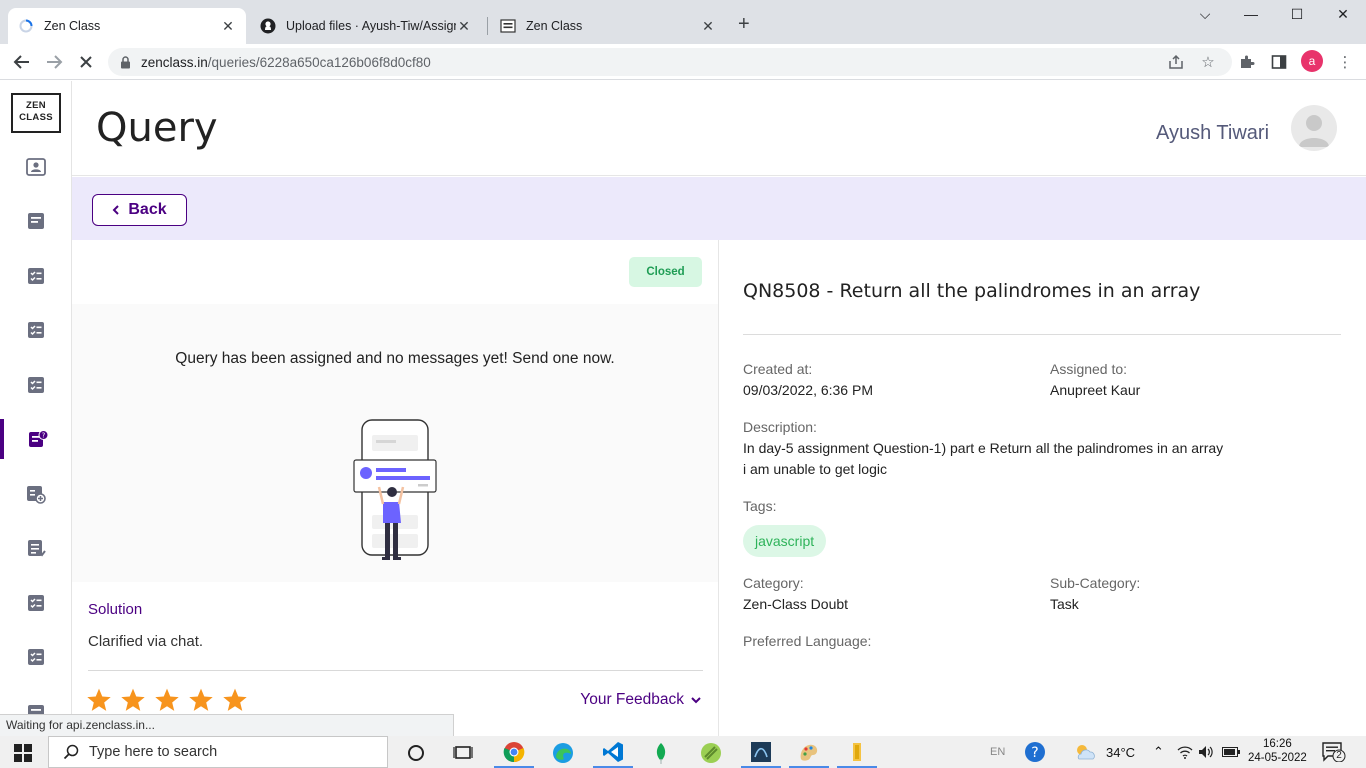 The image size is (1366, 768). I want to click on user-avatar, so click(1314, 128).